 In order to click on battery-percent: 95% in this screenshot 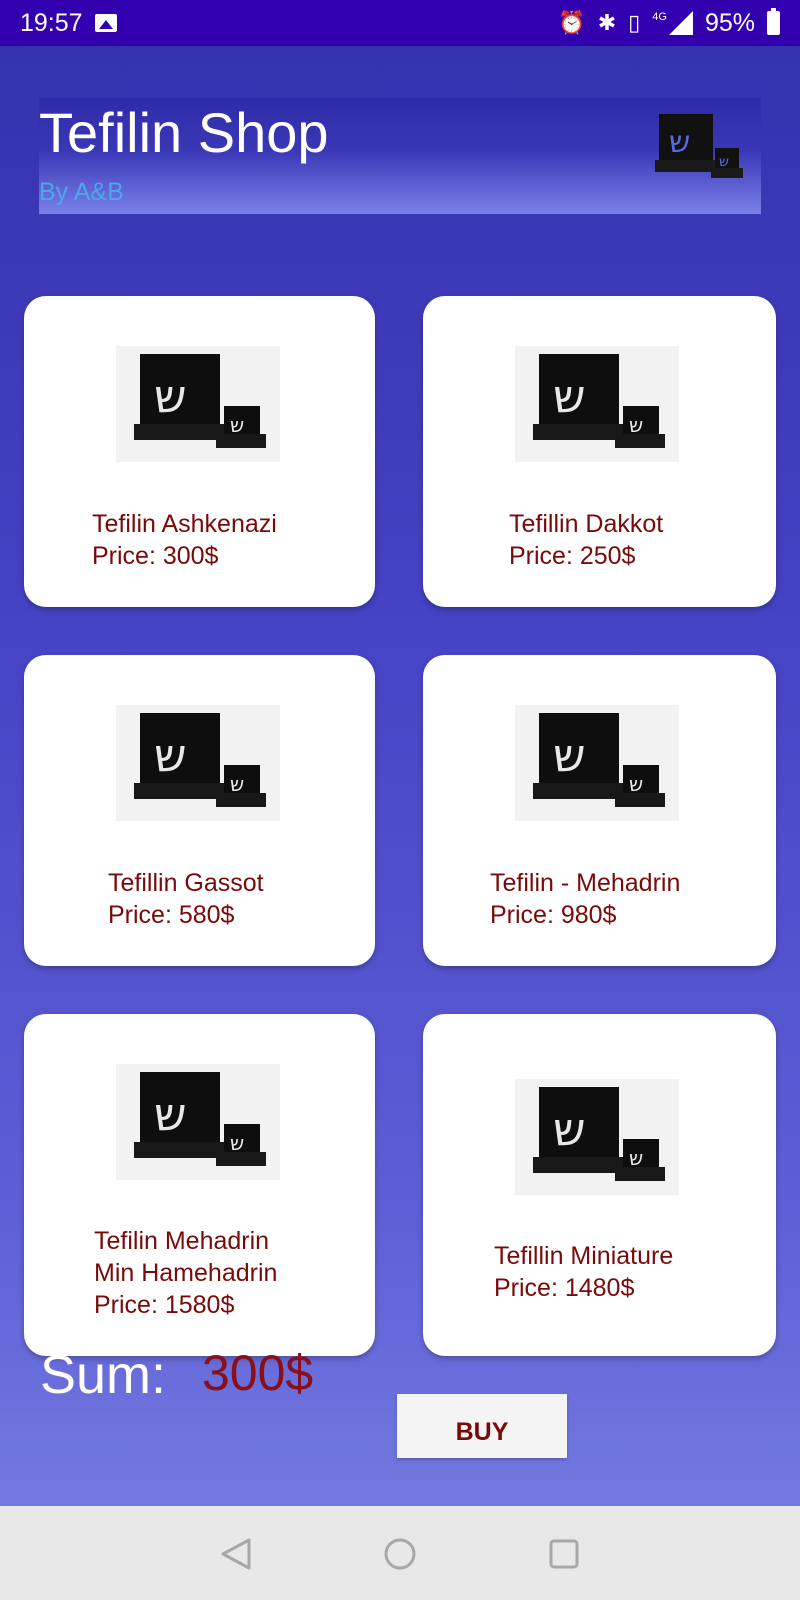, I will do `click(729, 22)`.